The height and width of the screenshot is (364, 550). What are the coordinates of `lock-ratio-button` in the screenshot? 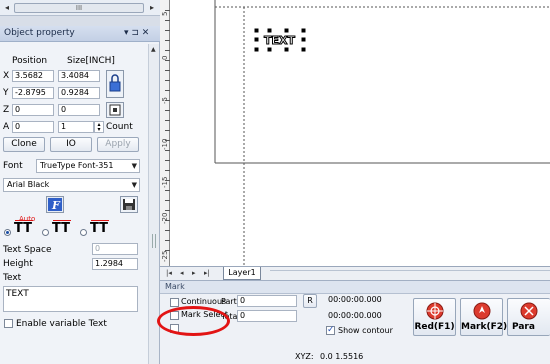 It's located at (115, 84).